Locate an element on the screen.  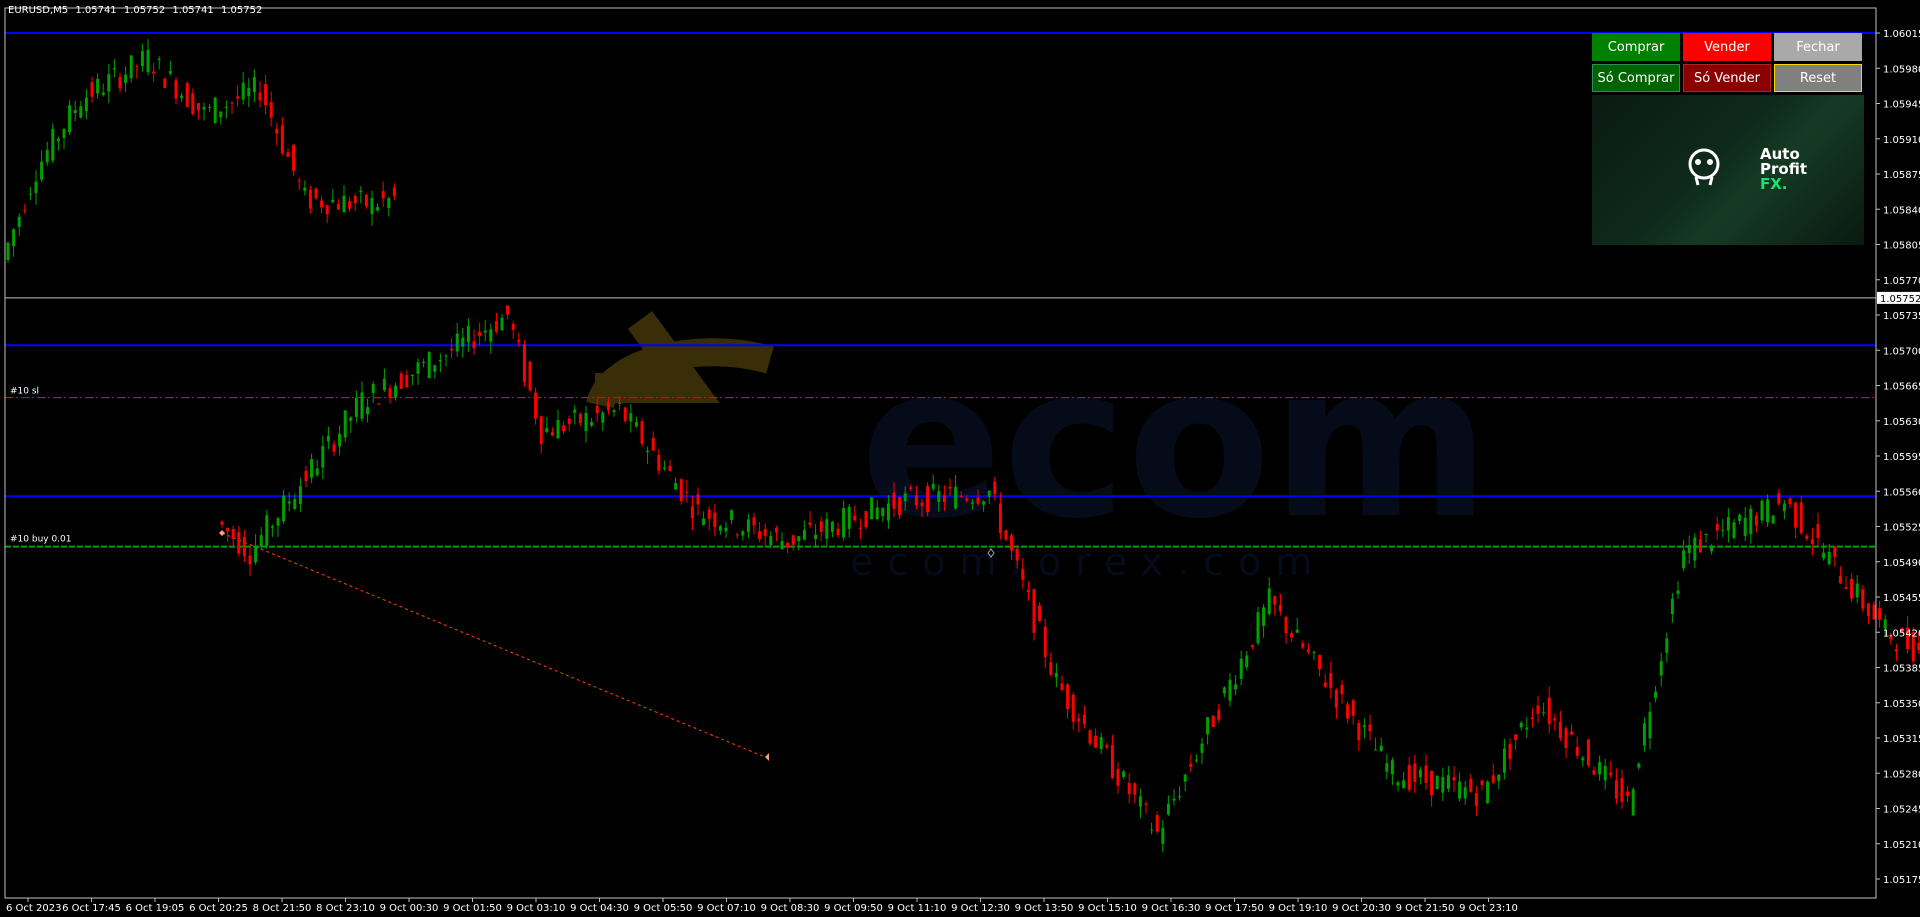
time-label: 9 Oct 12:30 is located at coordinates (980, 908).